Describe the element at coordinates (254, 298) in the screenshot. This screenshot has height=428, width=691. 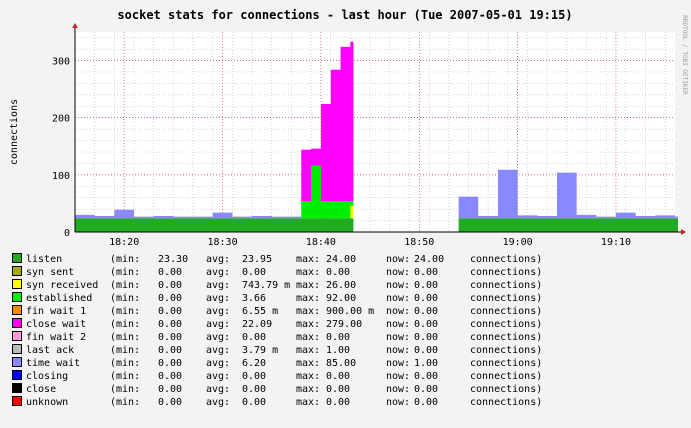
I see `legend-avg-value: 3.66` at that location.